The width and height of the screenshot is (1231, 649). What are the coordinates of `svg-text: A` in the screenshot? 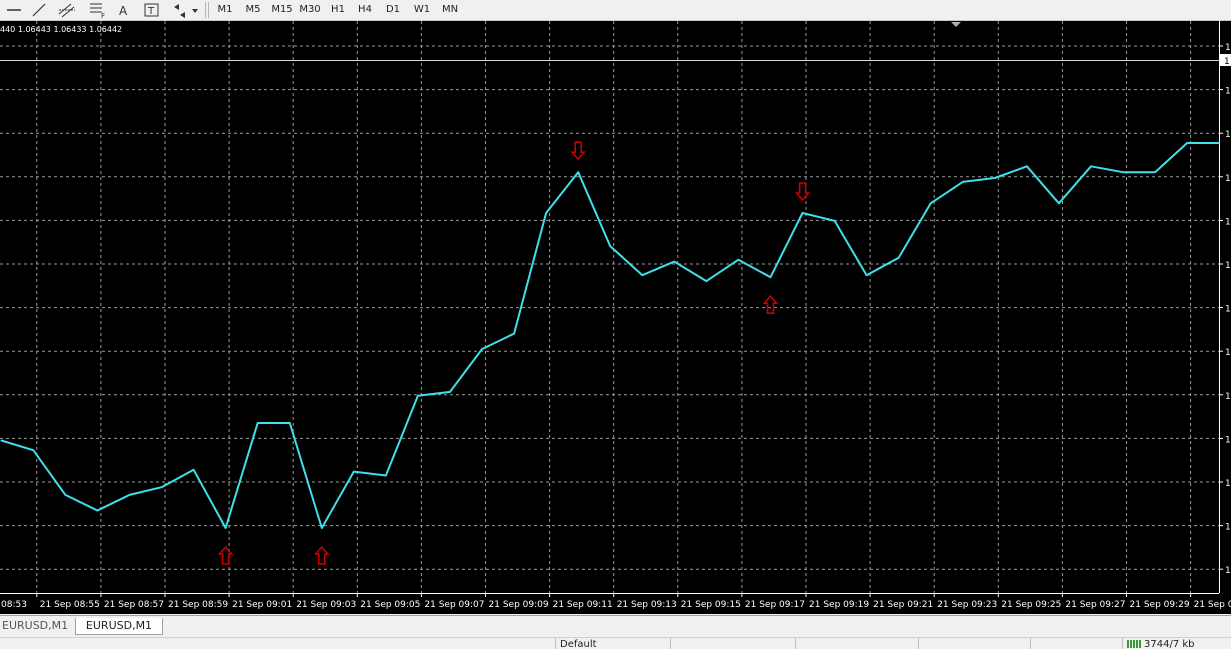 It's located at (123, 11).